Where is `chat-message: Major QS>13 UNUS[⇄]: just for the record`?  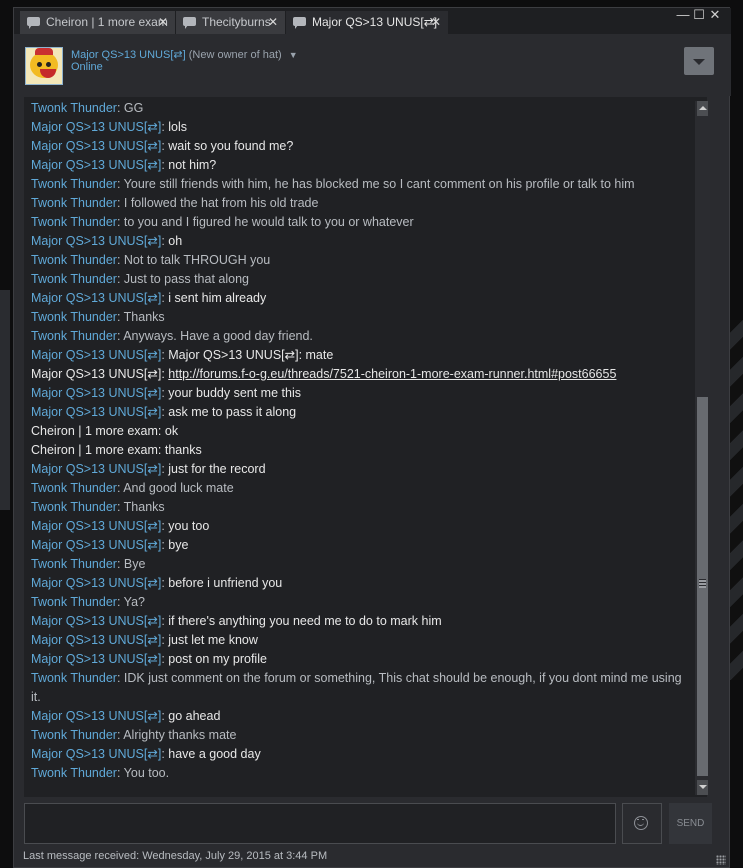
chat-message: Major QS>13 UNUS[⇄]: just for the record is located at coordinates (148, 469).